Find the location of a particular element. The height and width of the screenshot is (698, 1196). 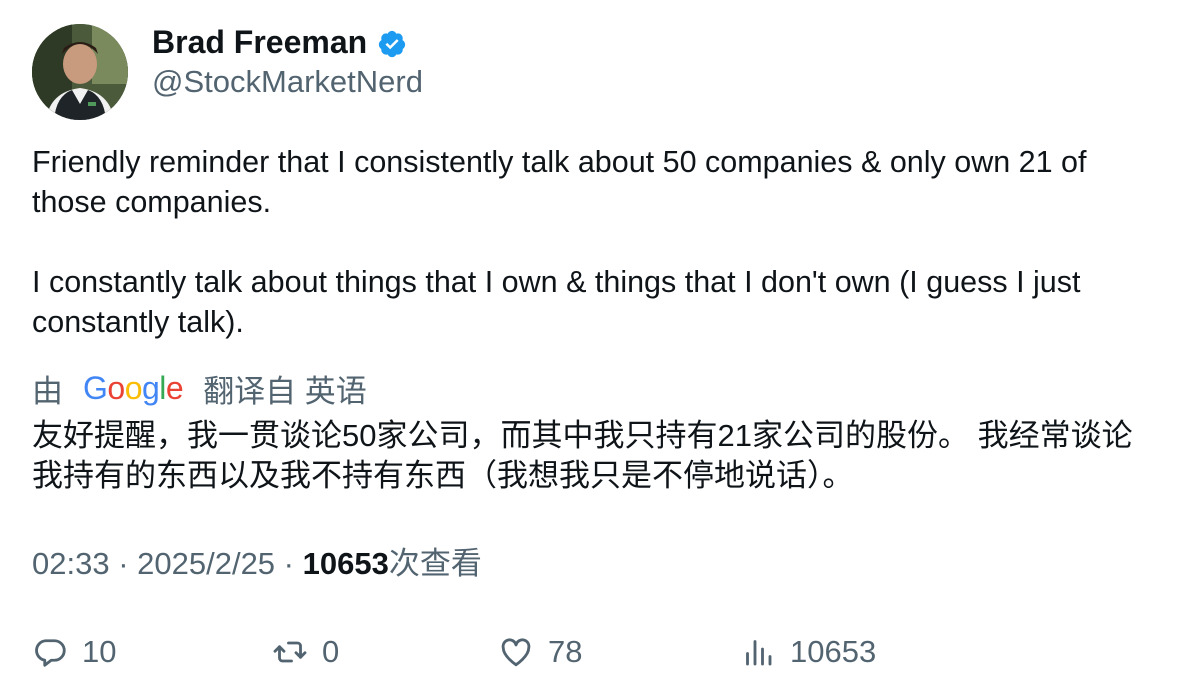

tweet-time: 02:33 is located at coordinates (71, 563).